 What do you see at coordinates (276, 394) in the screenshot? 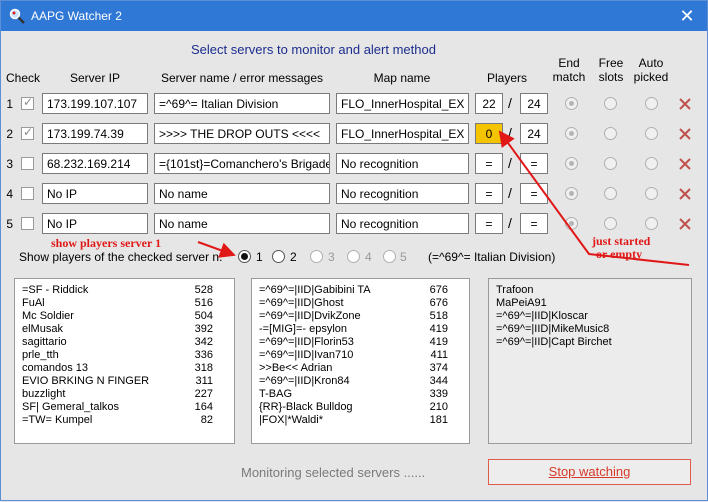
I see `player-name: T-BAG` at bounding box center [276, 394].